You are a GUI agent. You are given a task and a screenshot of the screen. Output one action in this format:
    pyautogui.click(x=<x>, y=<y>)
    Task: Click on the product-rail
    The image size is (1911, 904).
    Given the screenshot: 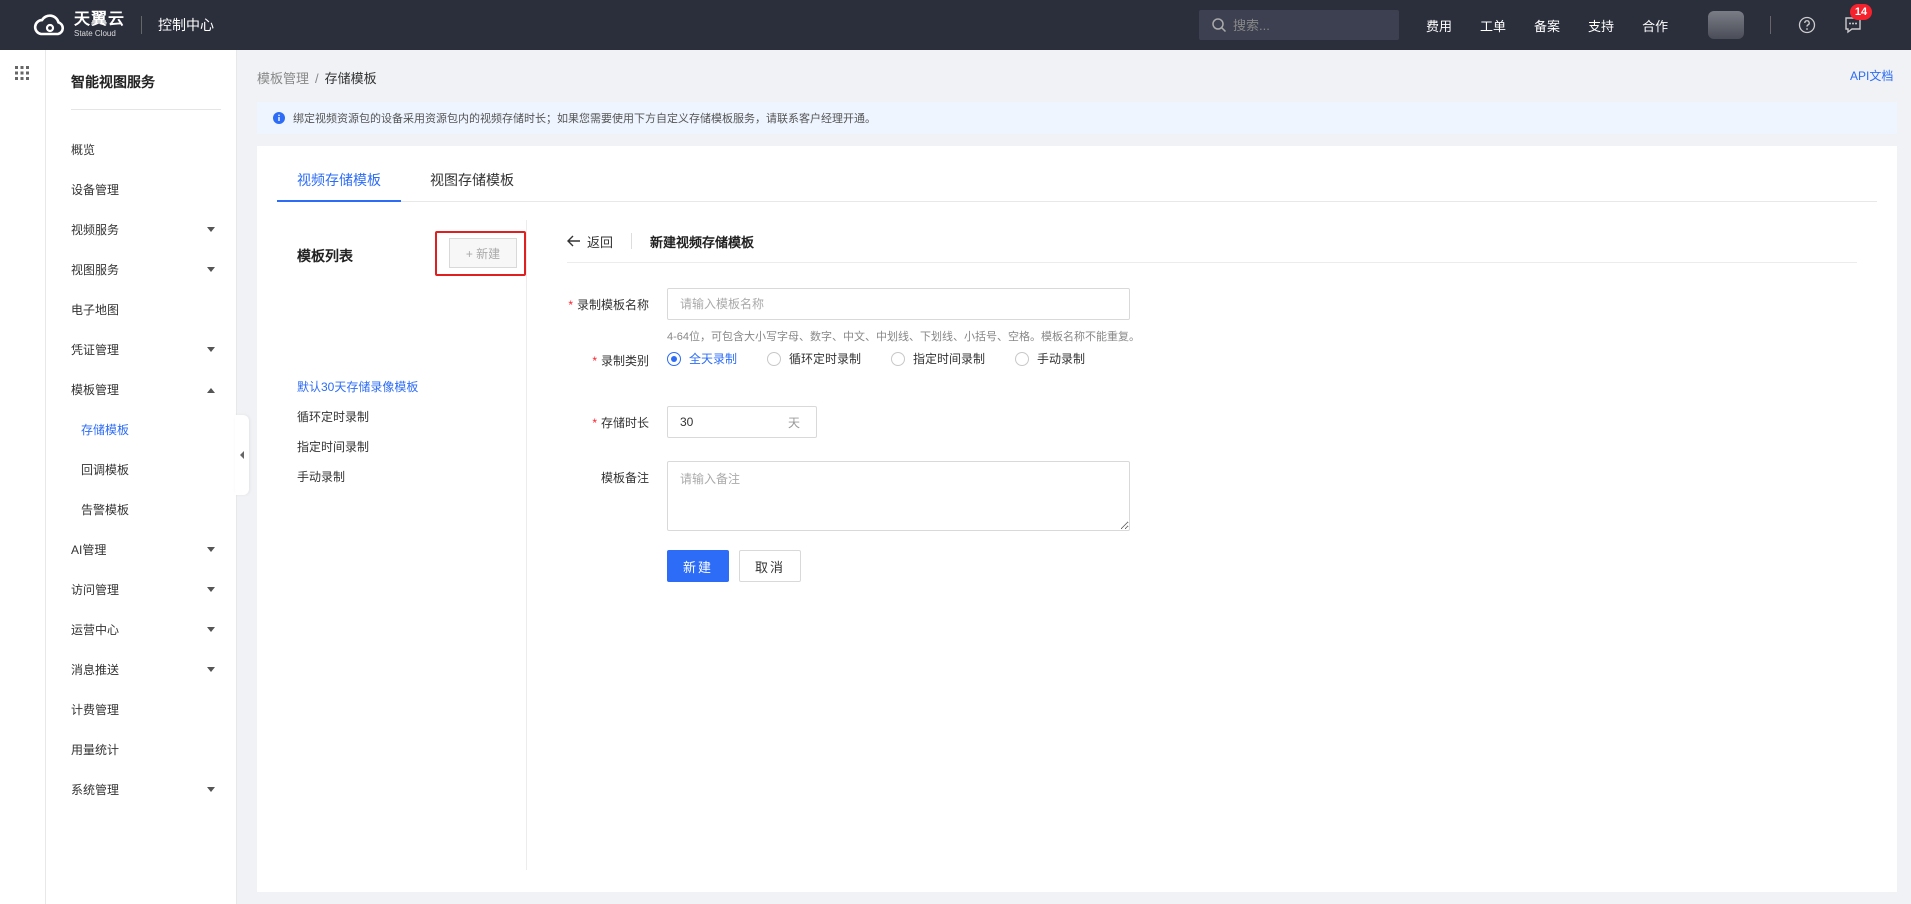 What is the action you would take?
    pyautogui.click(x=23, y=477)
    